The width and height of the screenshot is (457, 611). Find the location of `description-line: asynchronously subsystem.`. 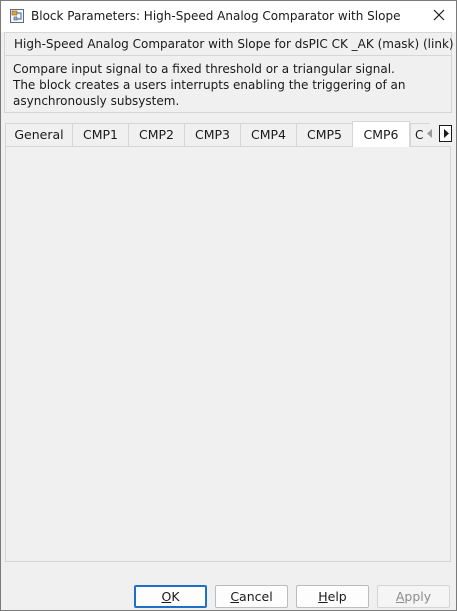

description-line: asynchronously subsystem. is located at coordinates (96, 101).